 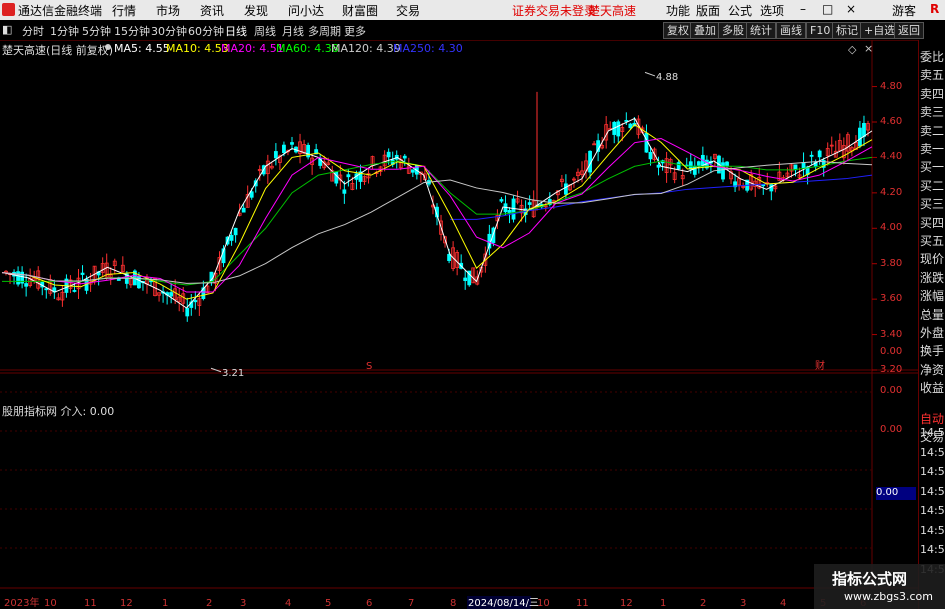 What do you see at coordinates (408, 10) in the screenshot?
I see `menu-item-jiaoyi: 交易` at bounding box center [408, 10].